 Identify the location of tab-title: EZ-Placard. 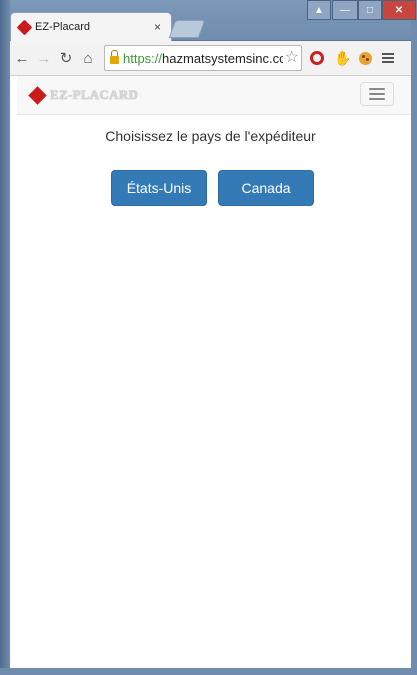
(63, 27).